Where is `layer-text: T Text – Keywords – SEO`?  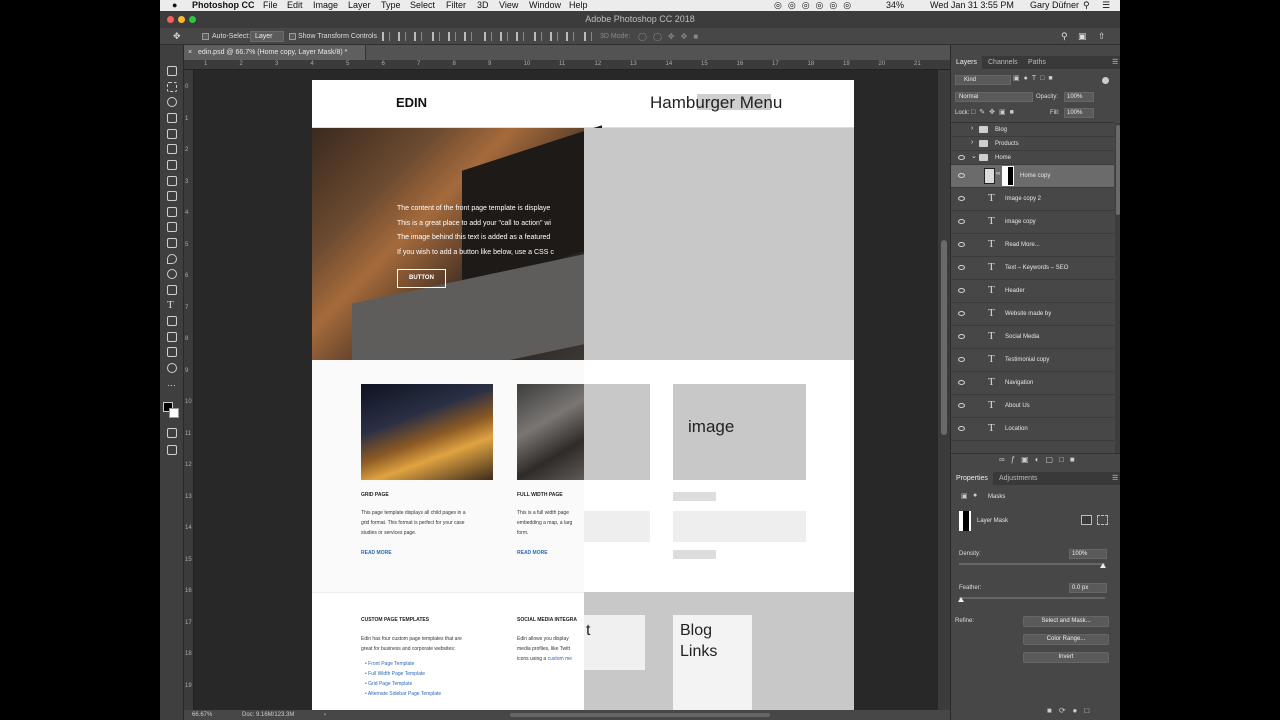 layer-text: T Text – Keywords – SEO is located at coordinates (1032, 268).